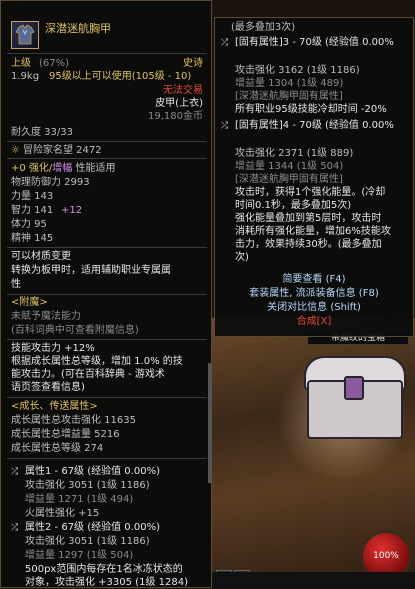 The width and height of the screenshot is (415, 589). Describe the element at coordinates (314, 42) in the screenshot. I see `attr3-title: [固有属性]3 - 70级 (经验值 0.00%` at that location.